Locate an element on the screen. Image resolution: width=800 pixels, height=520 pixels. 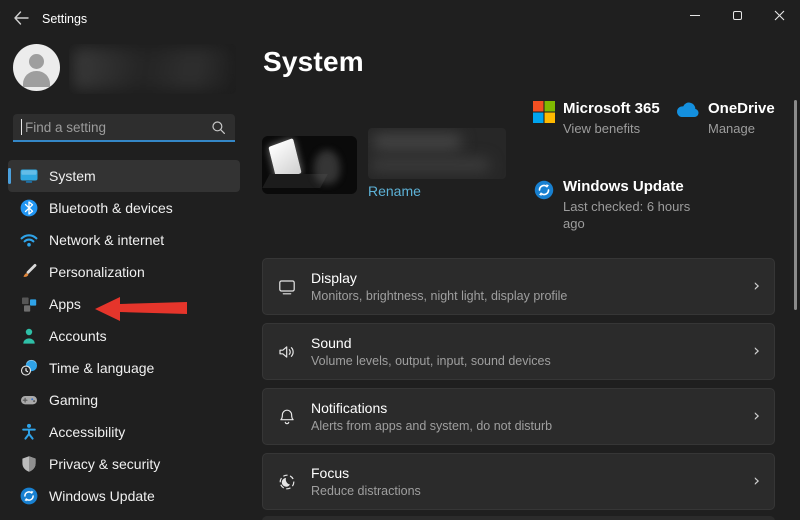
sidebar-item-label: Accounts is located at coordinates (78, 336).